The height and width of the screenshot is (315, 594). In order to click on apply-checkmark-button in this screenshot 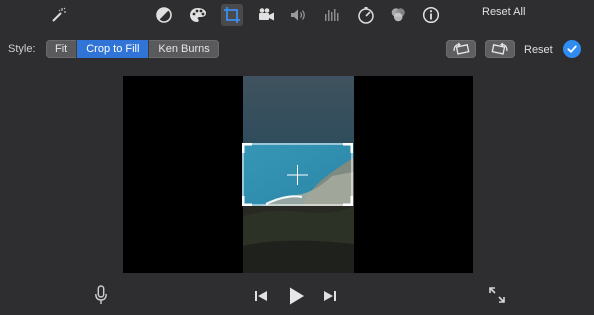, I will do `click(572, 49)`.